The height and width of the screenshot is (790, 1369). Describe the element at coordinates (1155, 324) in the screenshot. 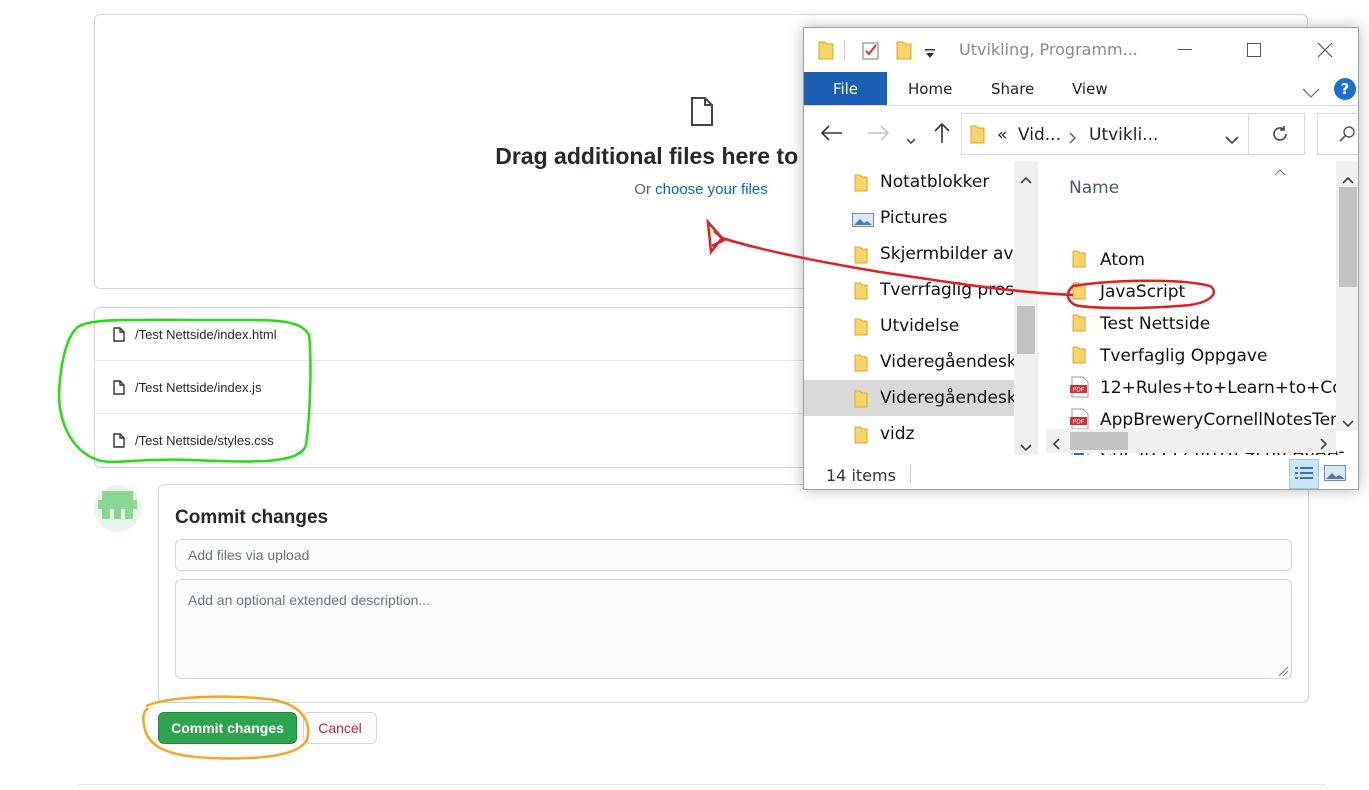

I see `list-item-name: Test Nettside` at that location.